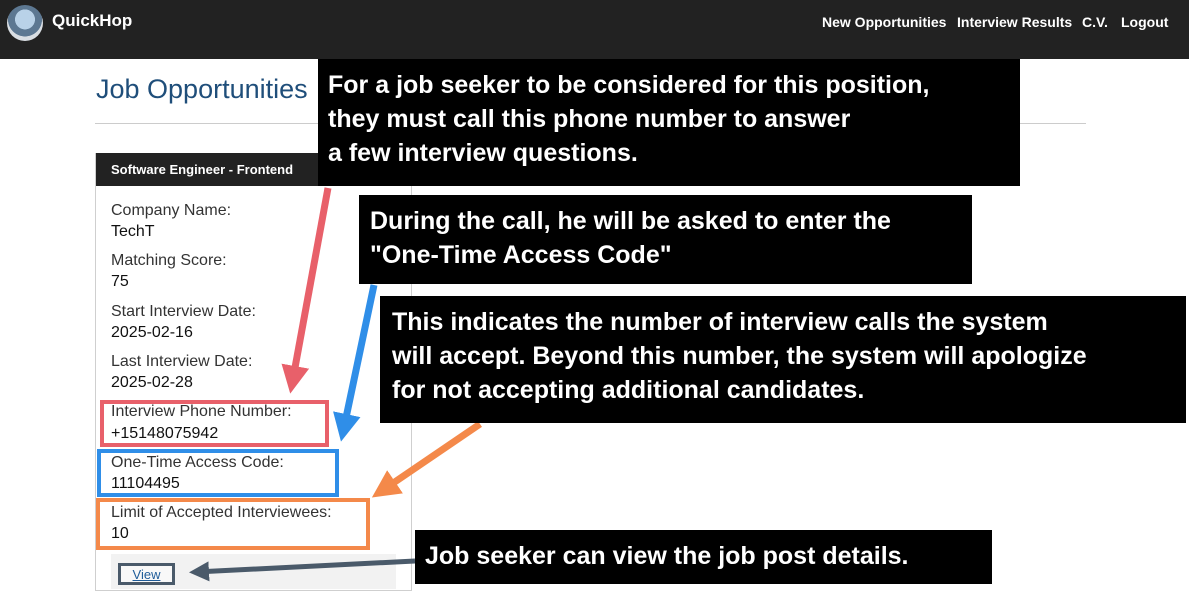 The image size is (1189, 591). What do you see at coordinates (483, 152) in the screenshot?
I see `phone-callout-line-3: a few interview questions.` at bounding box center [483, 152].